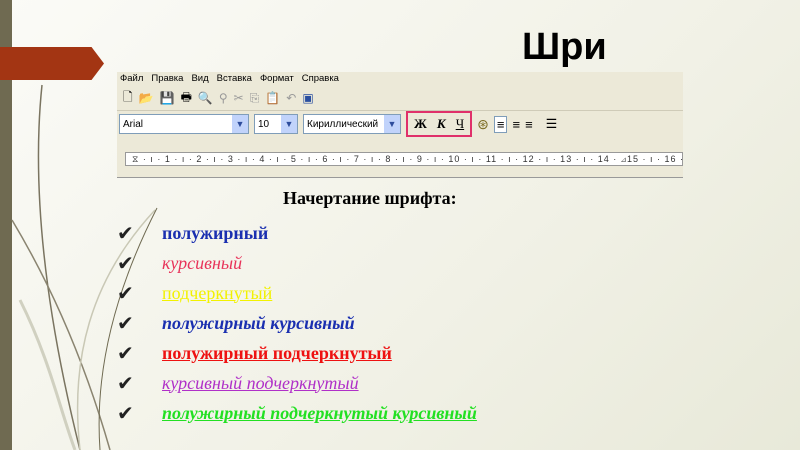 The image size is (800, 450). What do you see at coordinates (255, 98) in the screenshot?
I see `copy-icon: ⎘` at bounding box center [255, 98].